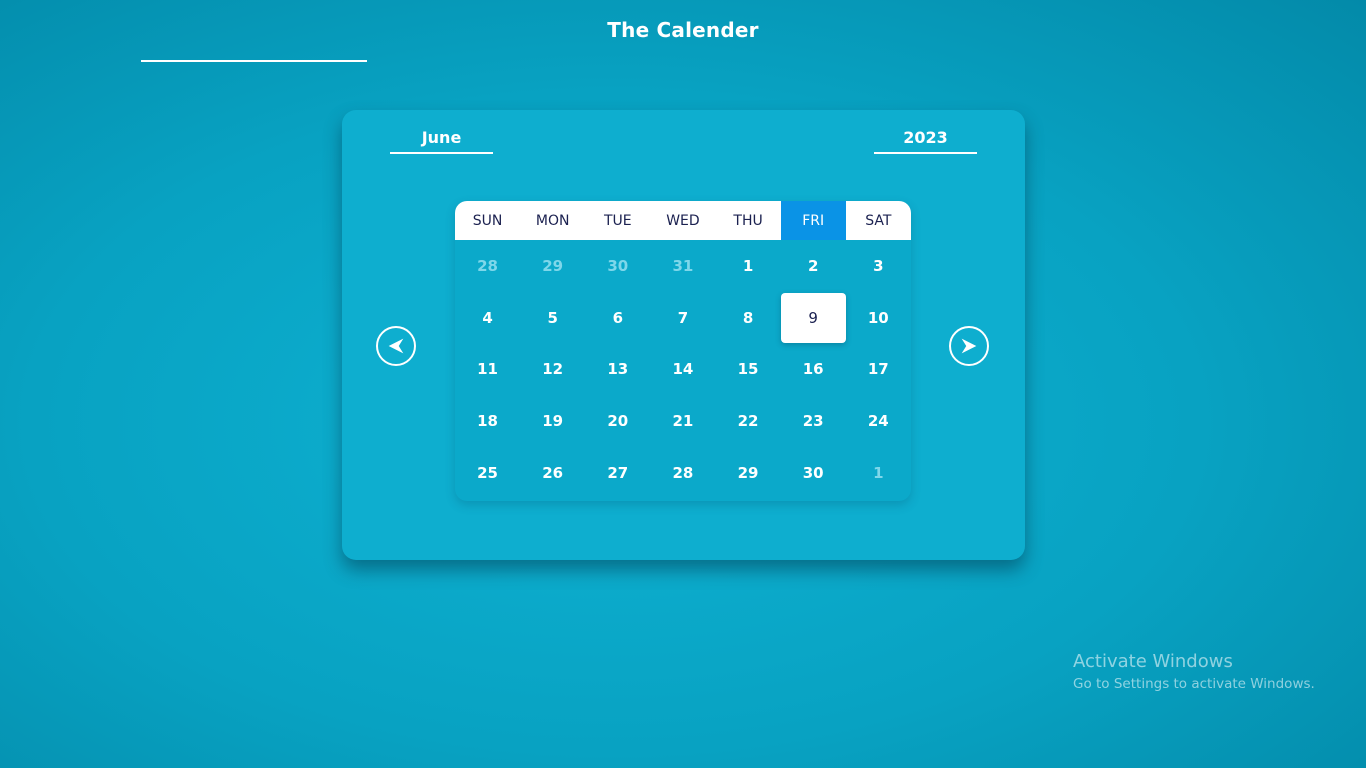 The width and height of the screenshot is (1366, 768). I want to click on day-number: 14, so click(683, 369).